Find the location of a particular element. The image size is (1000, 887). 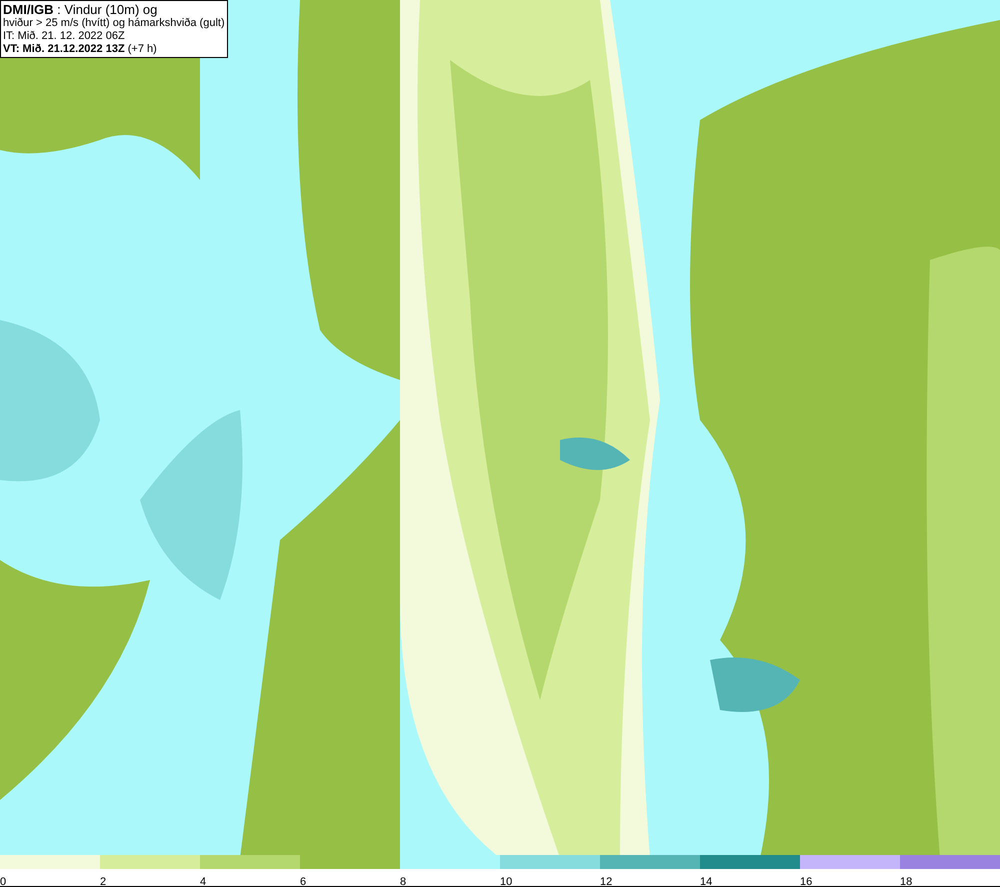

legend-label: 14 is located at coordinates (706, 881).